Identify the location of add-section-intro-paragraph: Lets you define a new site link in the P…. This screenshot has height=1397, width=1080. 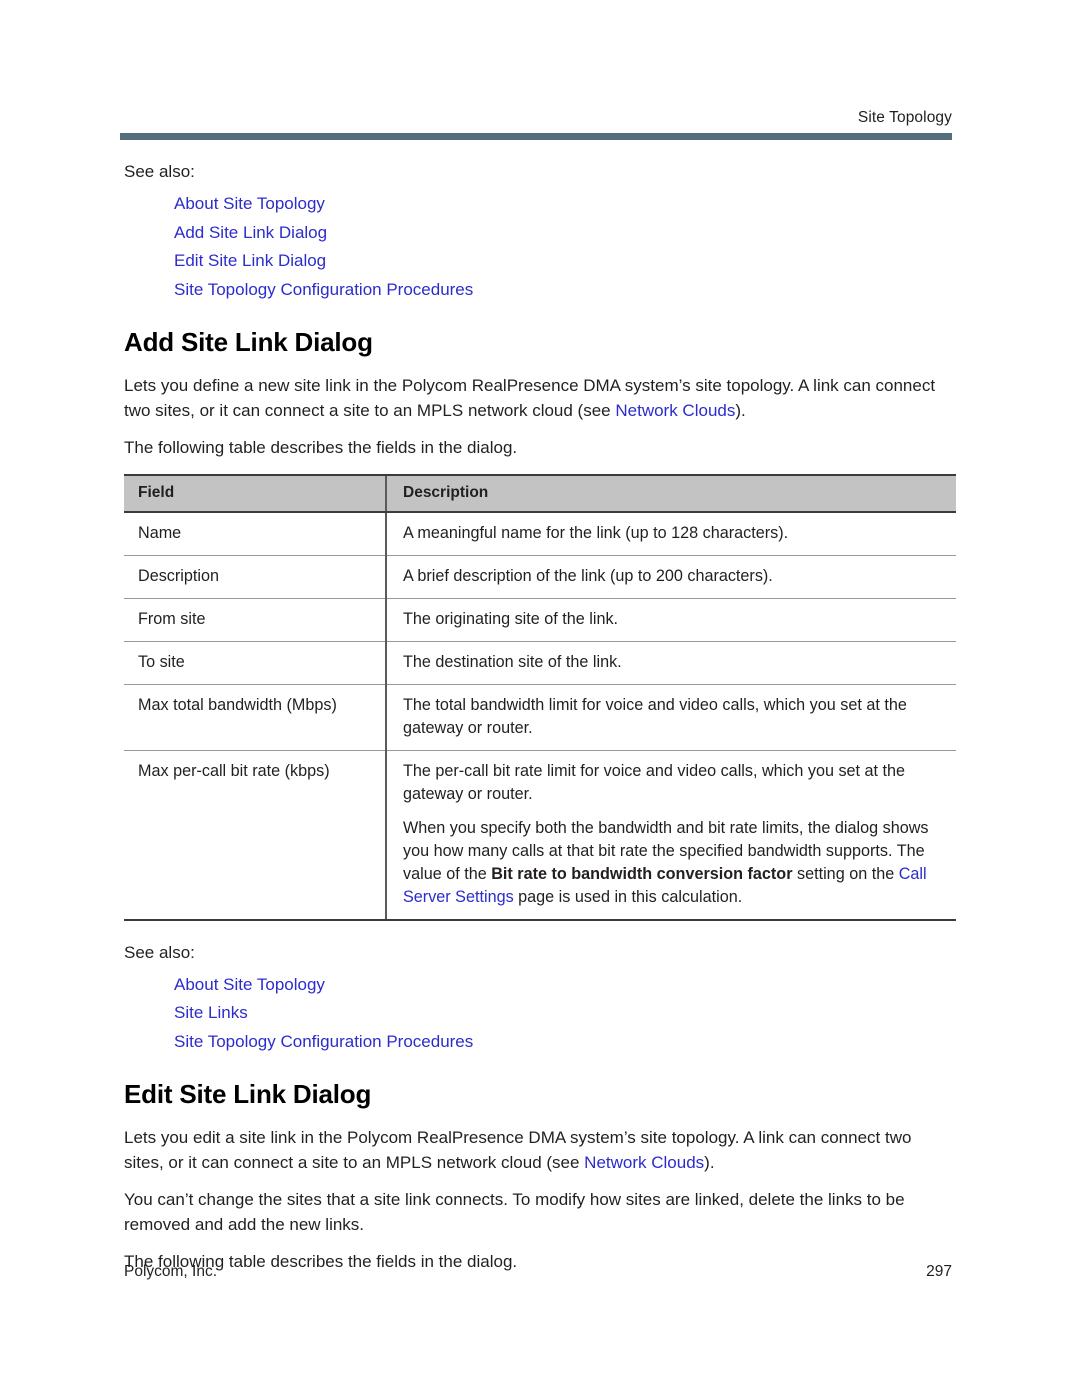
(539, 398).